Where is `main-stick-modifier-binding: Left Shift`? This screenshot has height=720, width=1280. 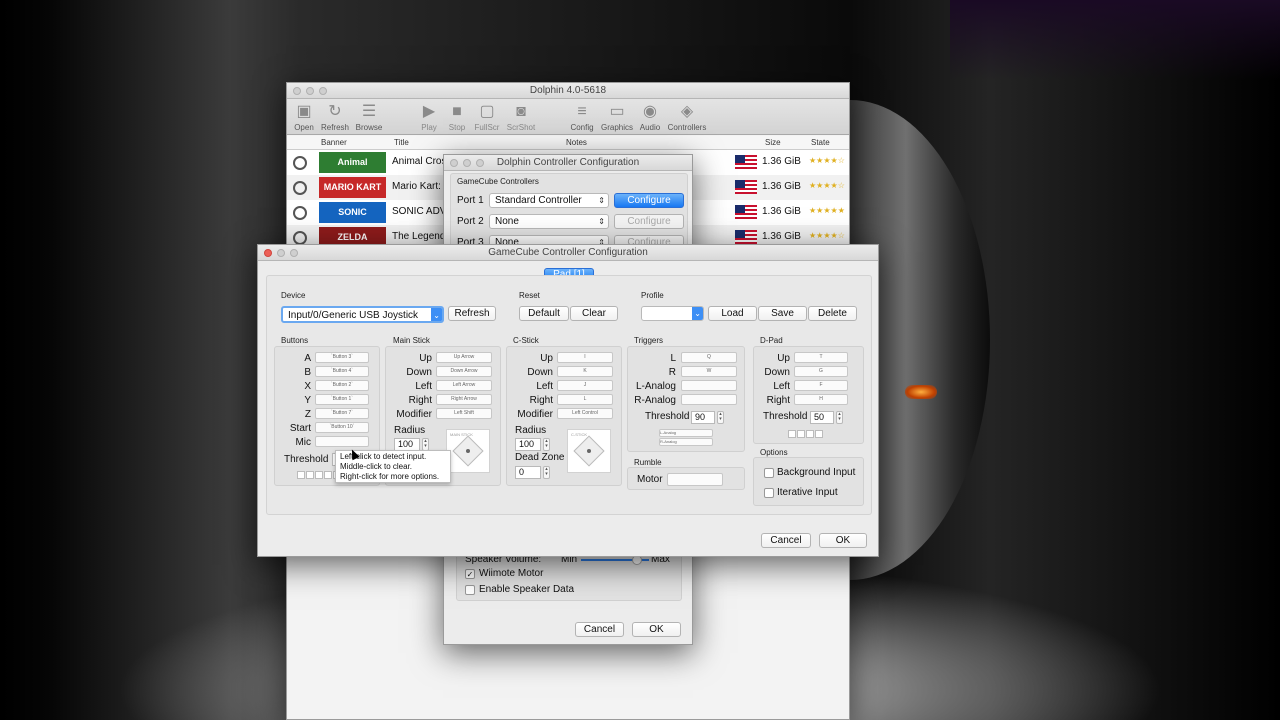 main-stick-modifier-binding: Left Shift is located at coordinates (464, 413).